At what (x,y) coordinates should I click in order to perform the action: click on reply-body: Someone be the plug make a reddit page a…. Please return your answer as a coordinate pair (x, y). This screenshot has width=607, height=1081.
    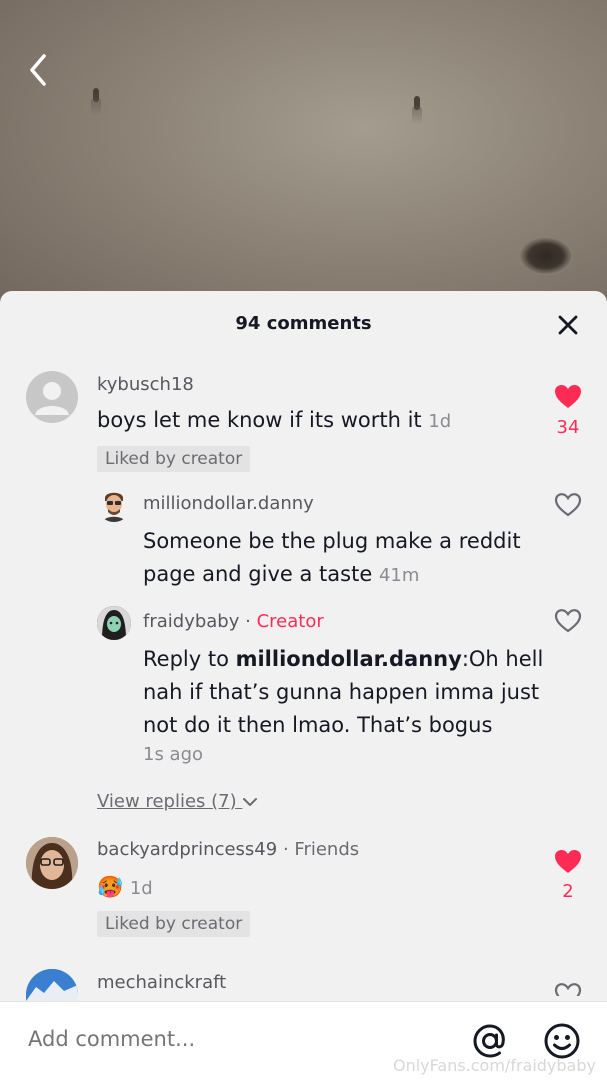
    Looking at the image, I should click on (332, 557).